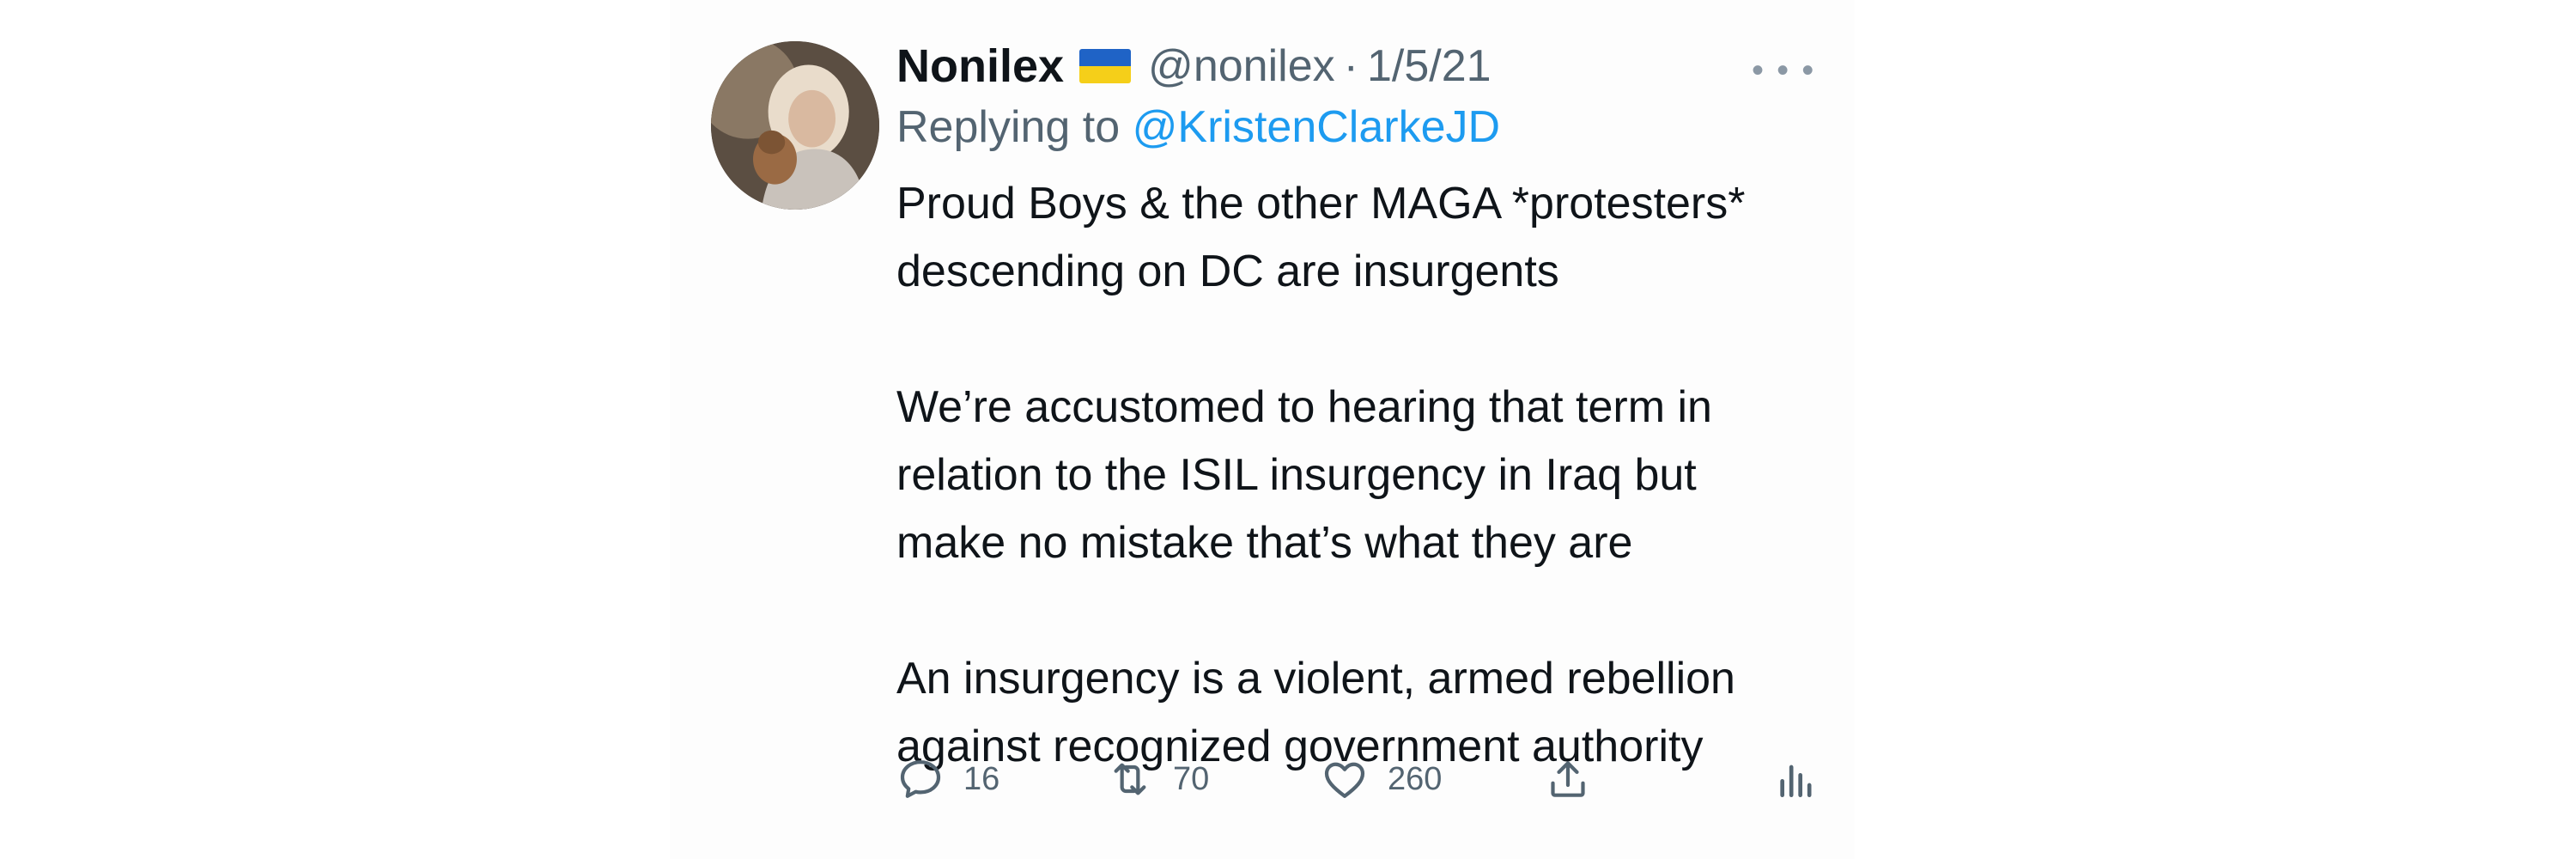  Describe the element at coordinates (1382, 779) in the screenshot. I see `like-button: 260` at that location.